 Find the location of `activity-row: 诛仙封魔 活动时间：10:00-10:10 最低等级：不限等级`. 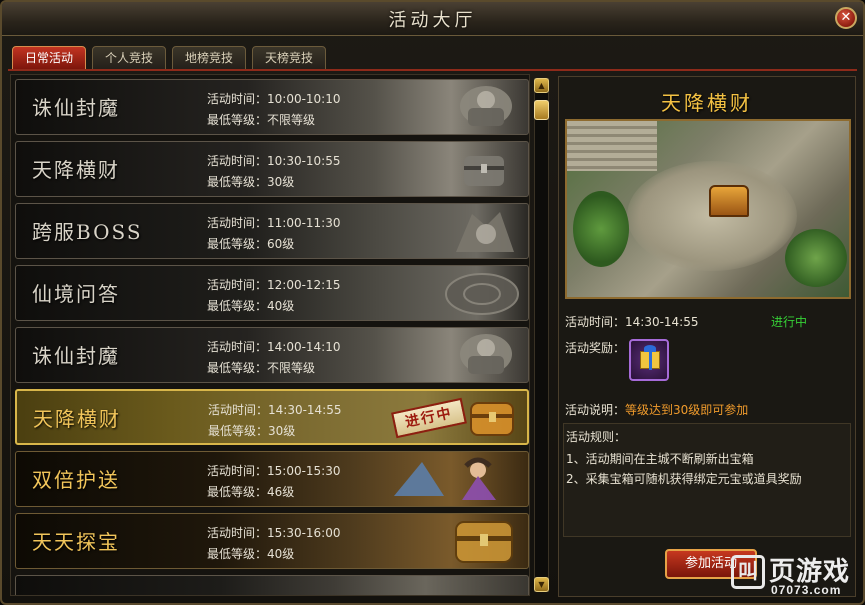

activity-row: 诛仙封魔 活动时间：10:00-10:10 最低等级：不限等级 is located at coordinates (272, 107).